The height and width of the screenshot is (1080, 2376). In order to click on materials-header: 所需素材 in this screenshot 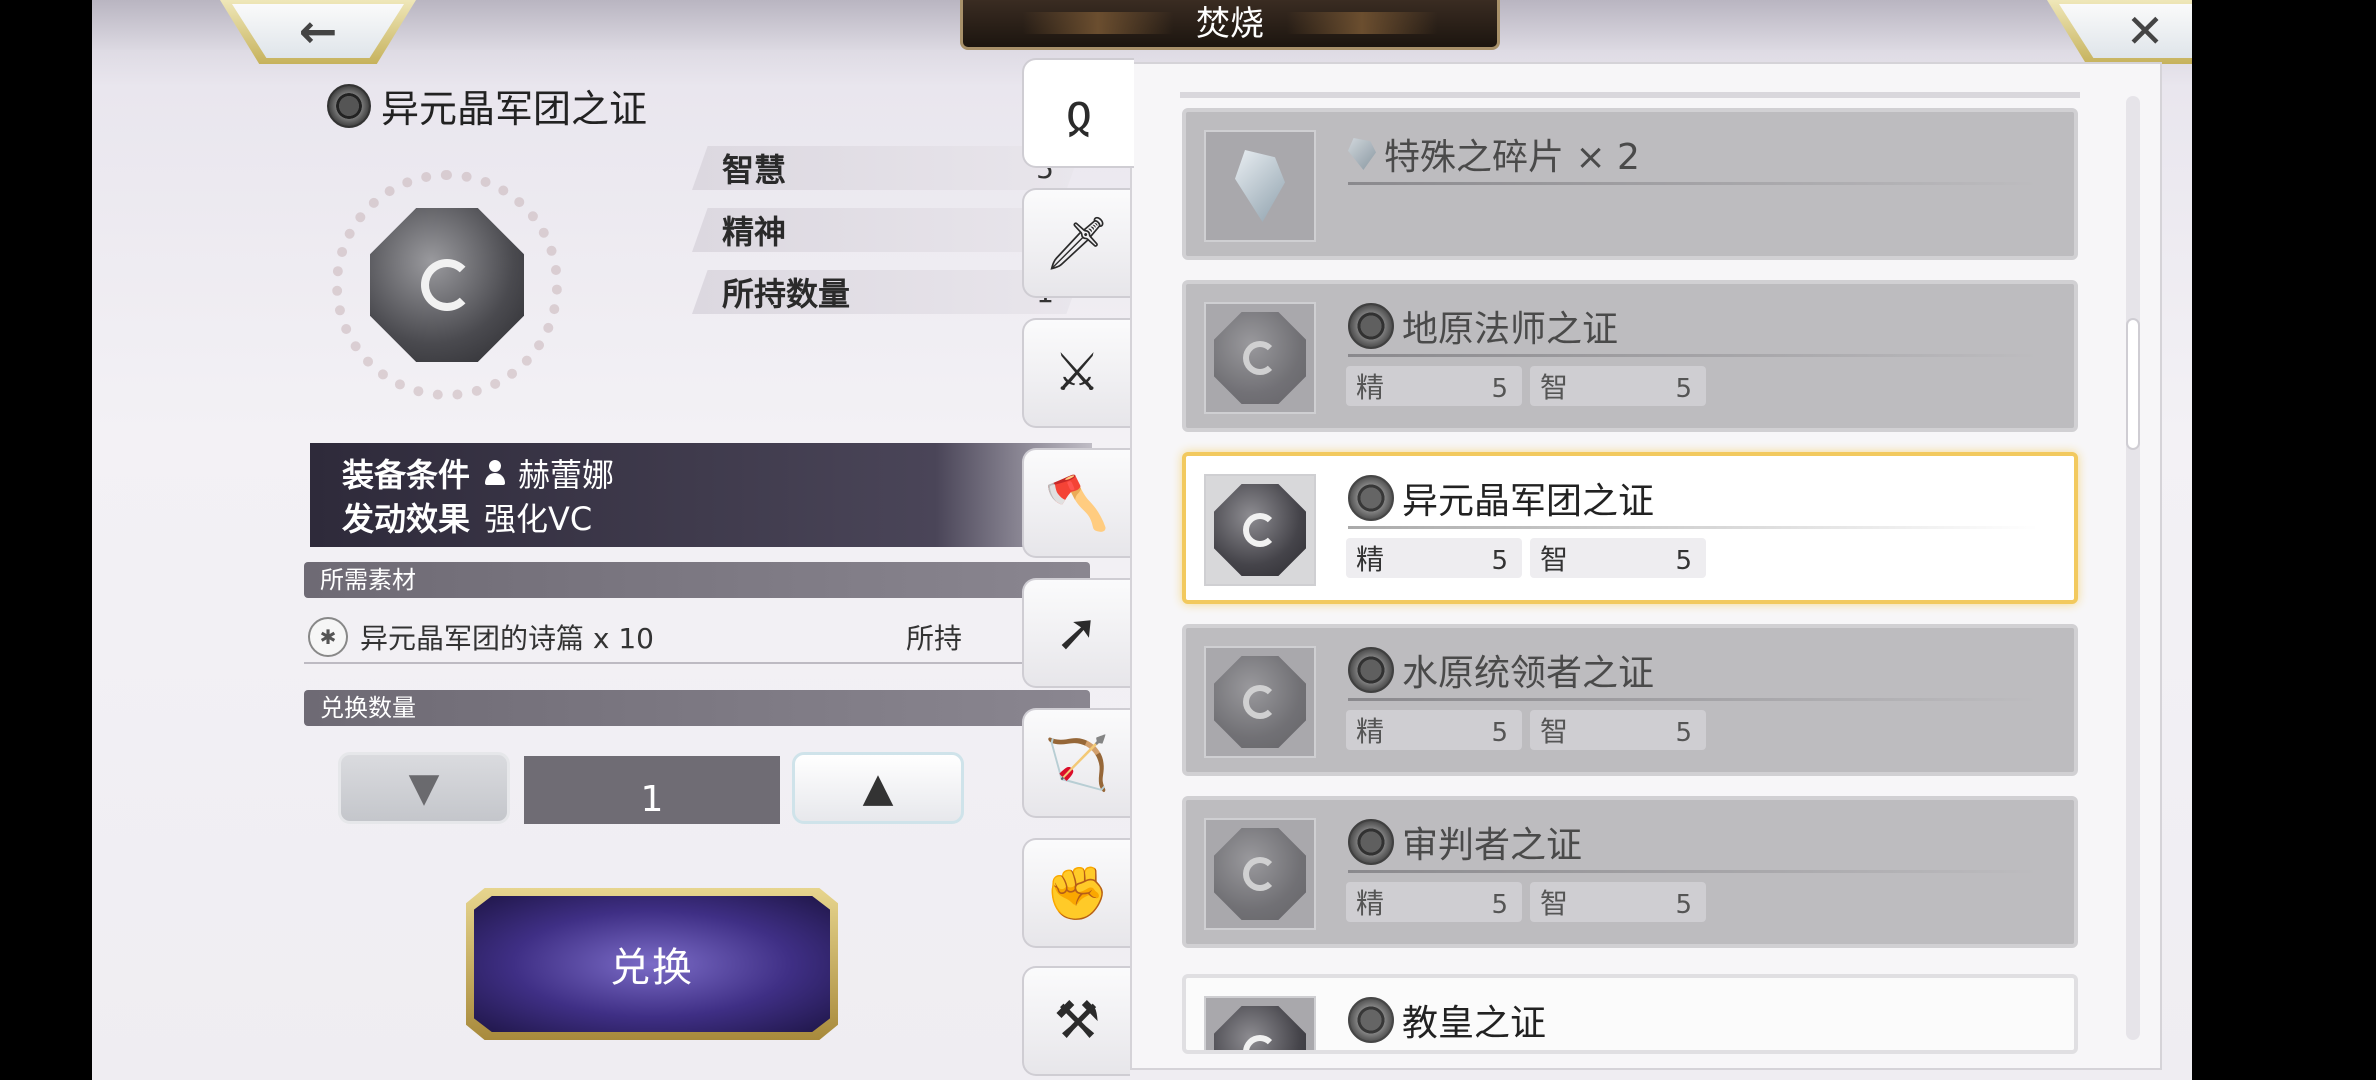, I will do `click(697, 580)`.